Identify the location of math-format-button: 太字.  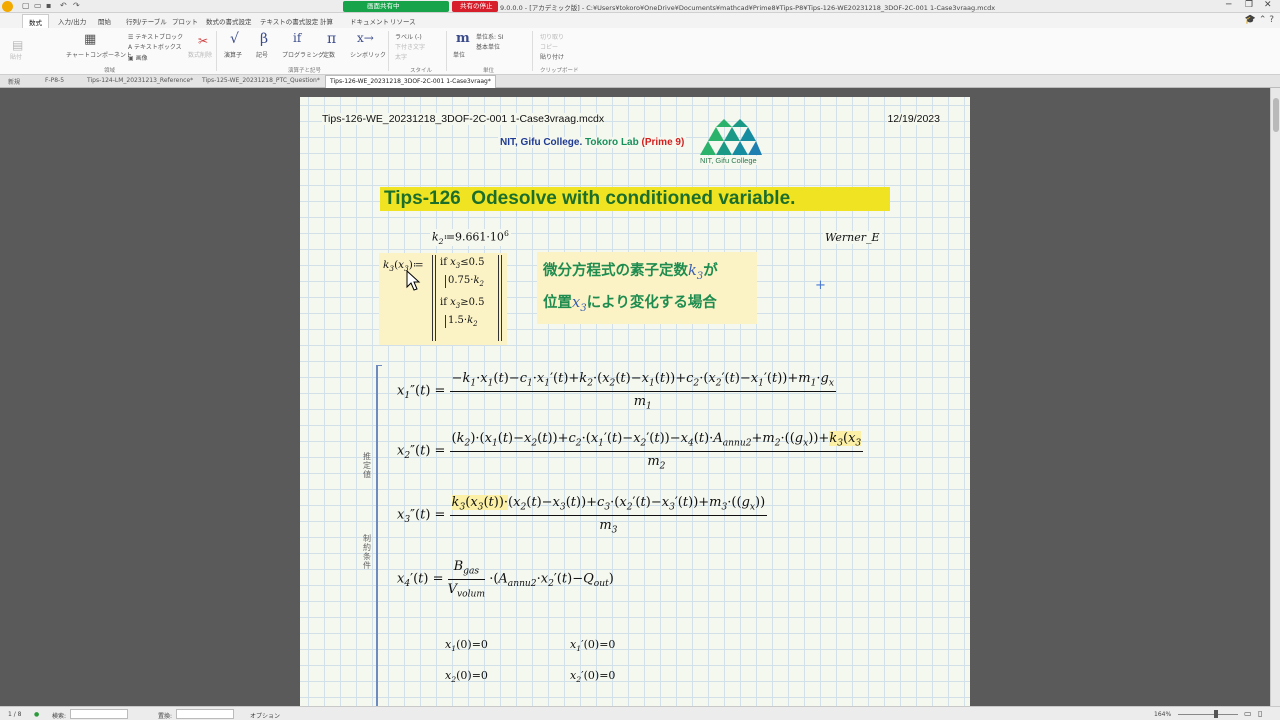
(401, 56).